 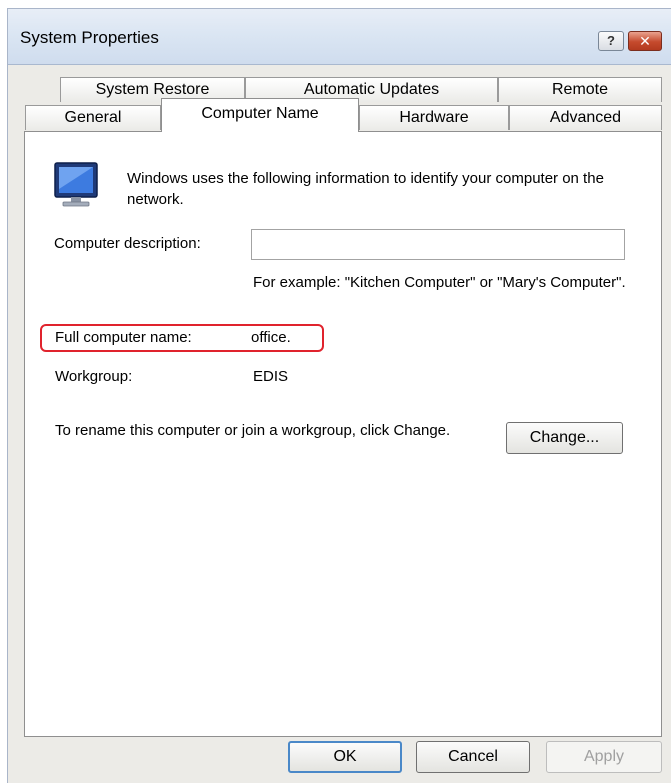 What do you see at coordinates (260, 115) in the screenshot?
I see `tab-computer-name: Computer Name` at bounding box center [260, 115].